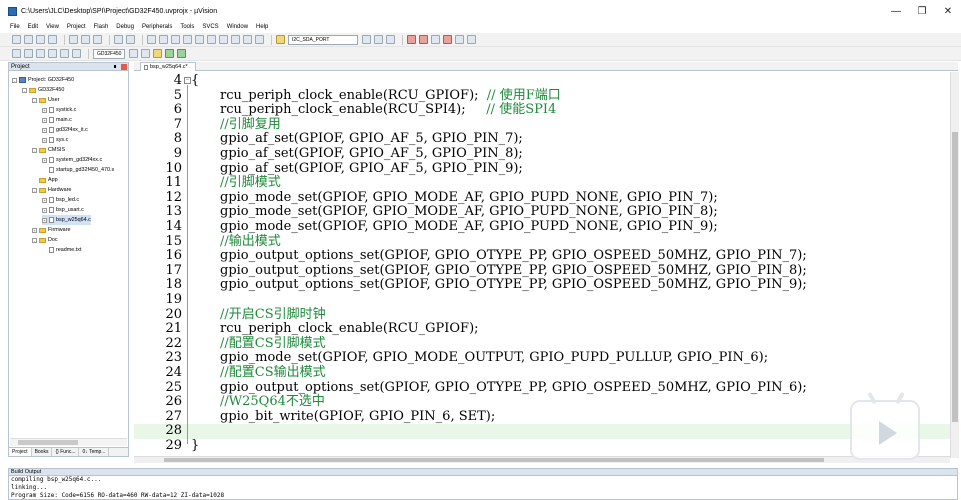 The height and width of the screenshot is (500, 961). I want to click on tree-item: + bsp_usart.c, so click(63, 210).